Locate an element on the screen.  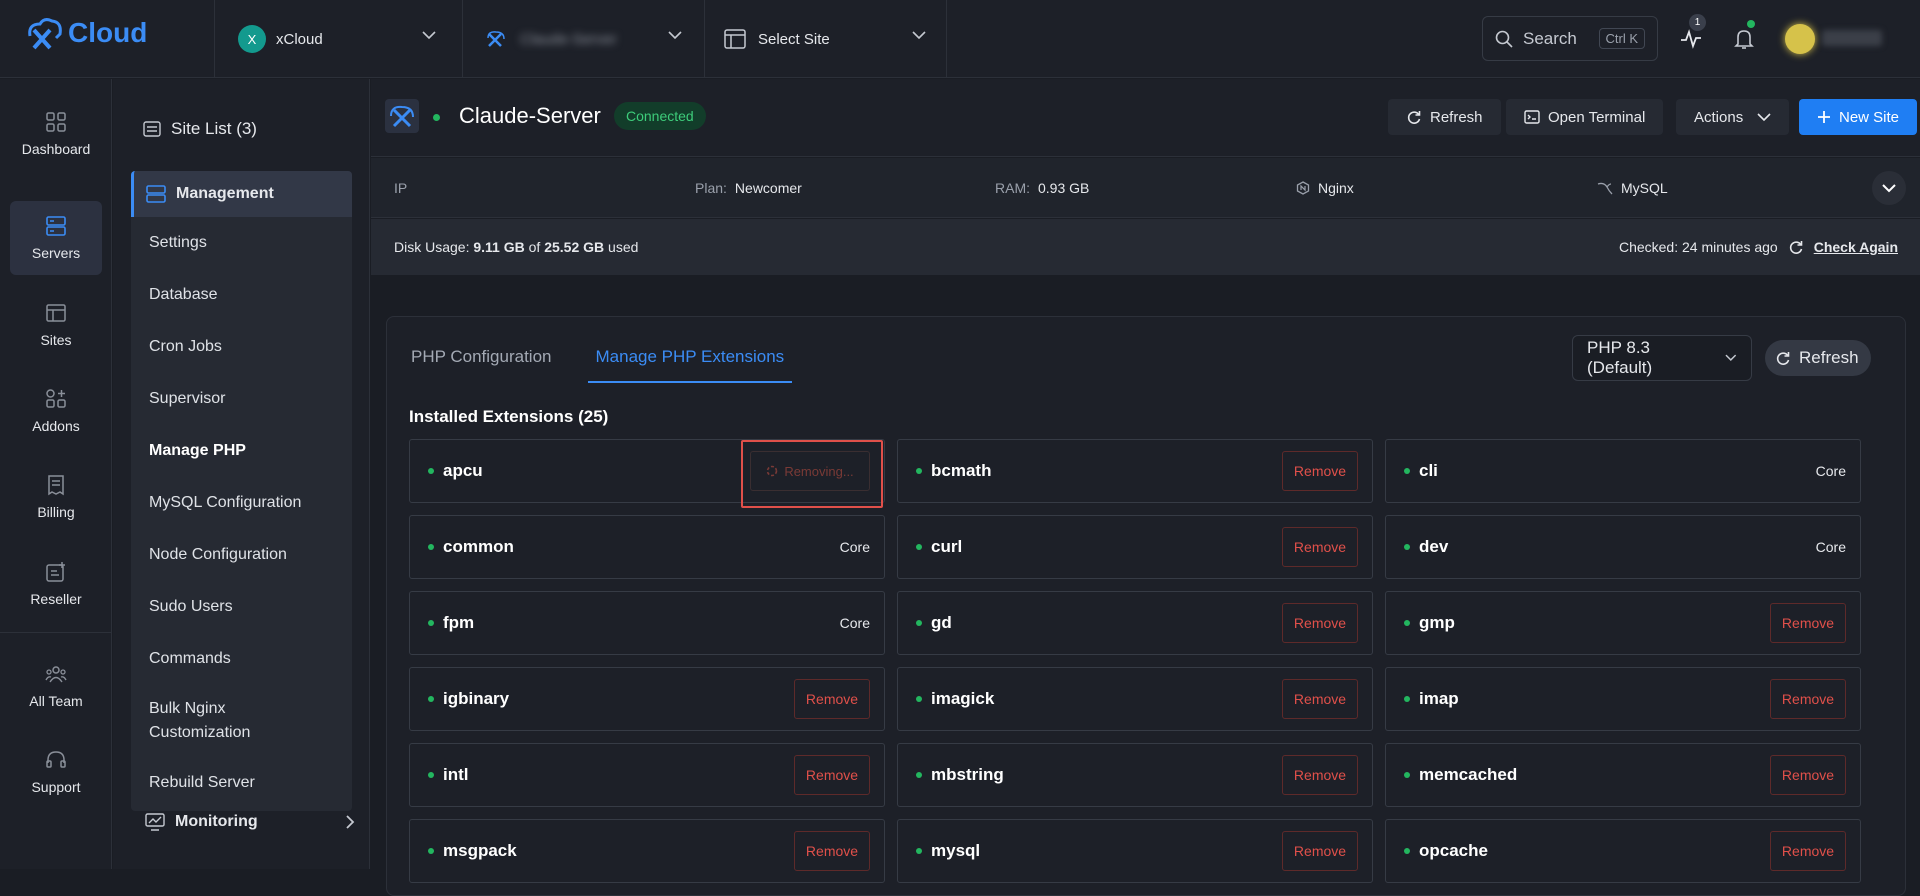
nav-addons: Addons is located at coordinates (56, 411).